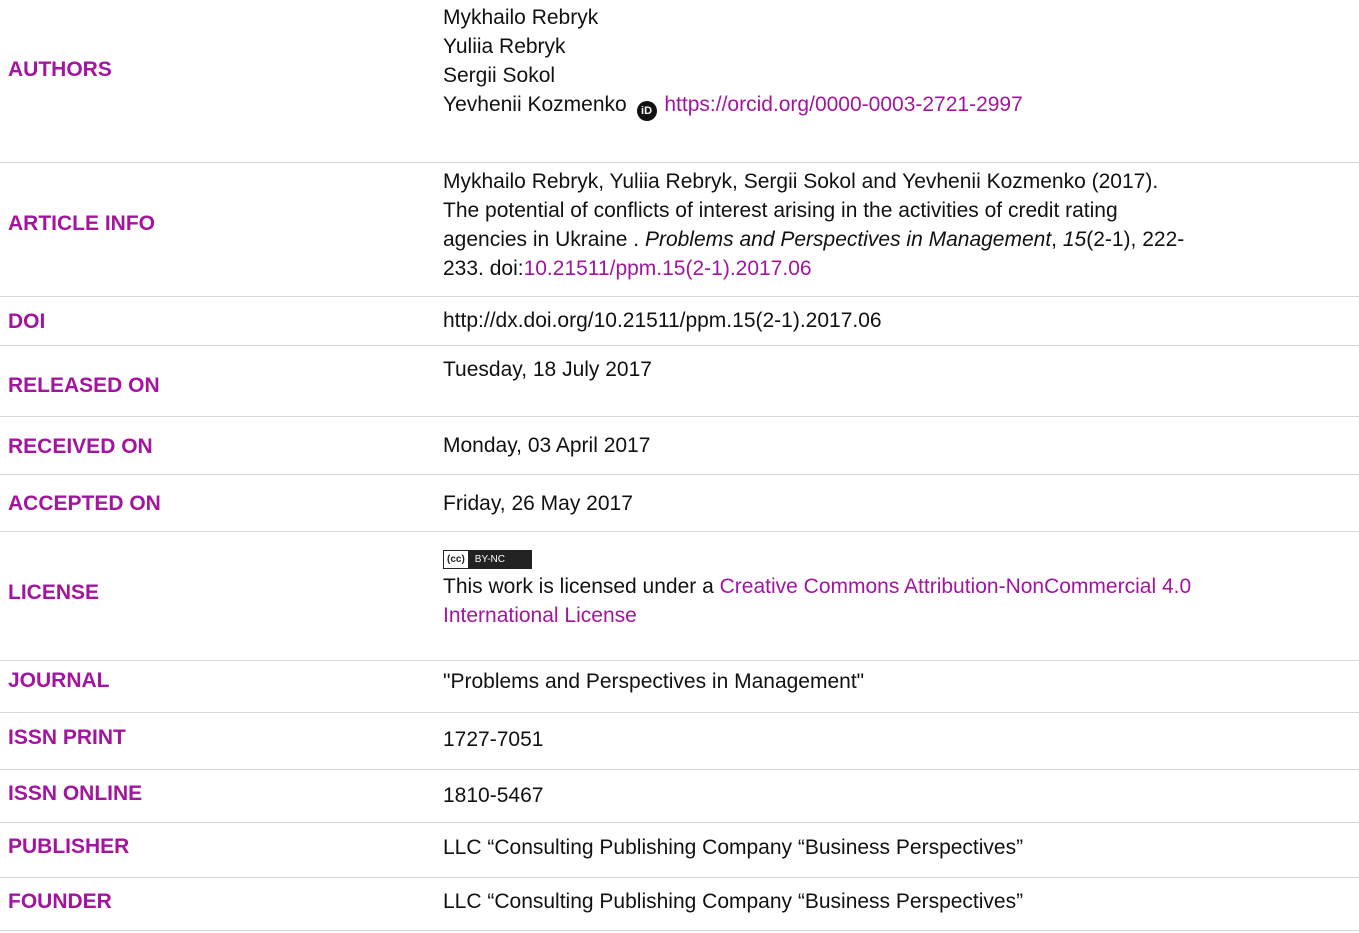 Image resolution: width=1359 pixels, height=933 pixels. I want to click on issn-print-row: ISSN PRINT 1727-7051, so click(679, 741).